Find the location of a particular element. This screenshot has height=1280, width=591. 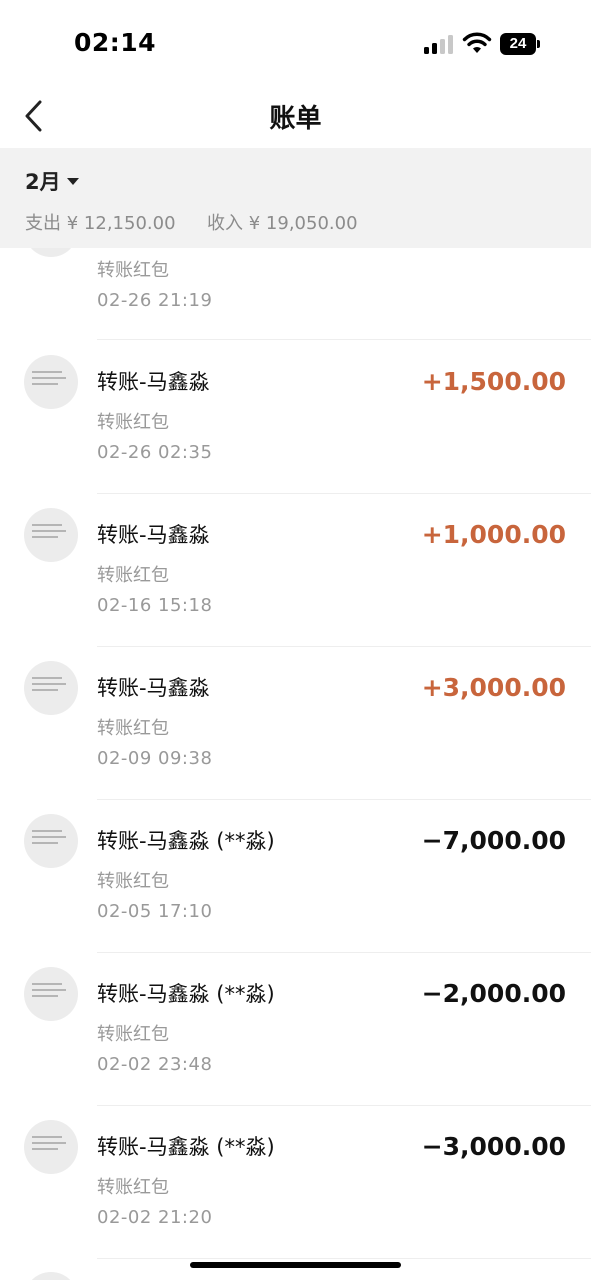

item-amount: +3,000.00 is located at coordinates (493, 687).